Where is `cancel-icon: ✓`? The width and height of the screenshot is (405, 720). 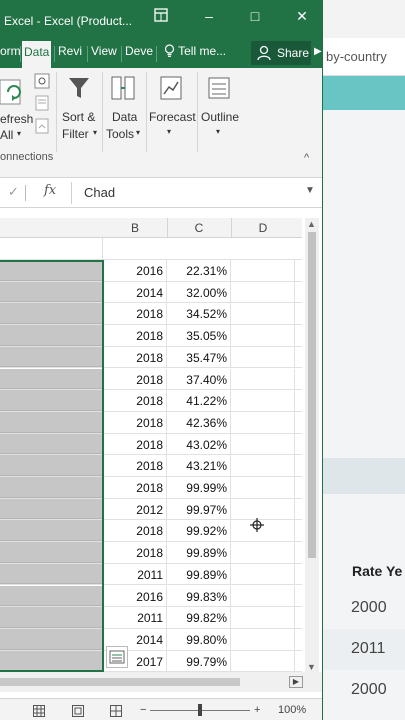
cancel-icon: ✓ is located at coordinates (13, 192).